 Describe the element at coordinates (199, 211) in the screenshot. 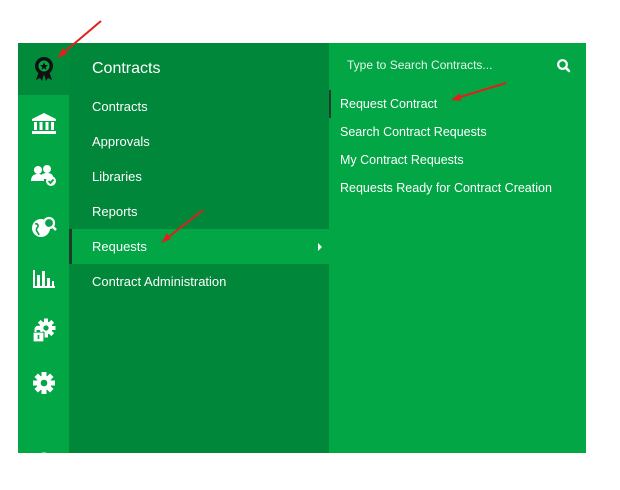

I see `menu-item-reports: Reports` at that location.